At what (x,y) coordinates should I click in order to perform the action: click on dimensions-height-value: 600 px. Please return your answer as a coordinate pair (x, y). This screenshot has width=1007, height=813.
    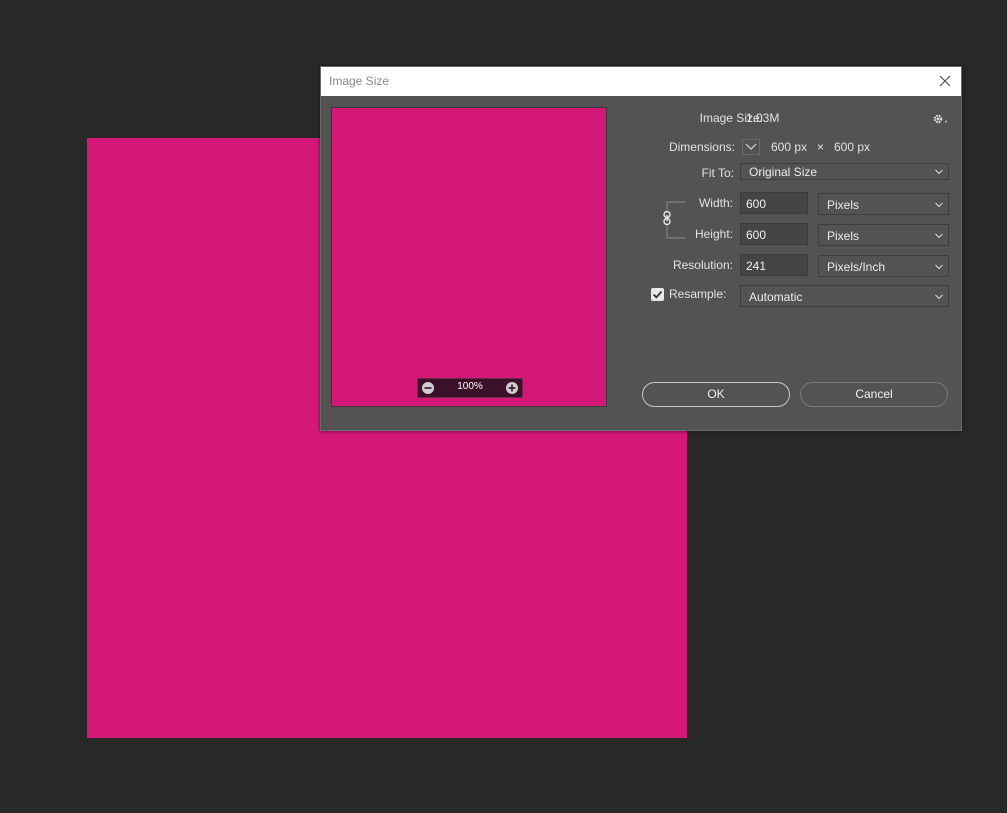
    Looking at the image, I should click on (852, 147).